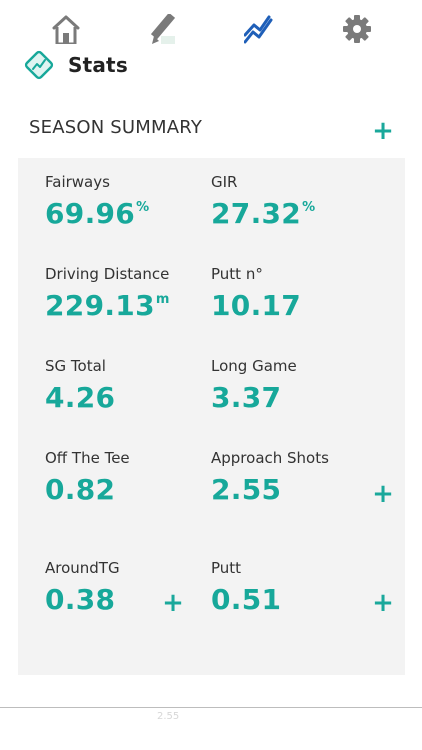 This screenshot has height=750, width=422. Describe the element at coordinates (116, 127) in the screenshot. I see `section-title-season-summary: SEASON SUMMARY` at that location.